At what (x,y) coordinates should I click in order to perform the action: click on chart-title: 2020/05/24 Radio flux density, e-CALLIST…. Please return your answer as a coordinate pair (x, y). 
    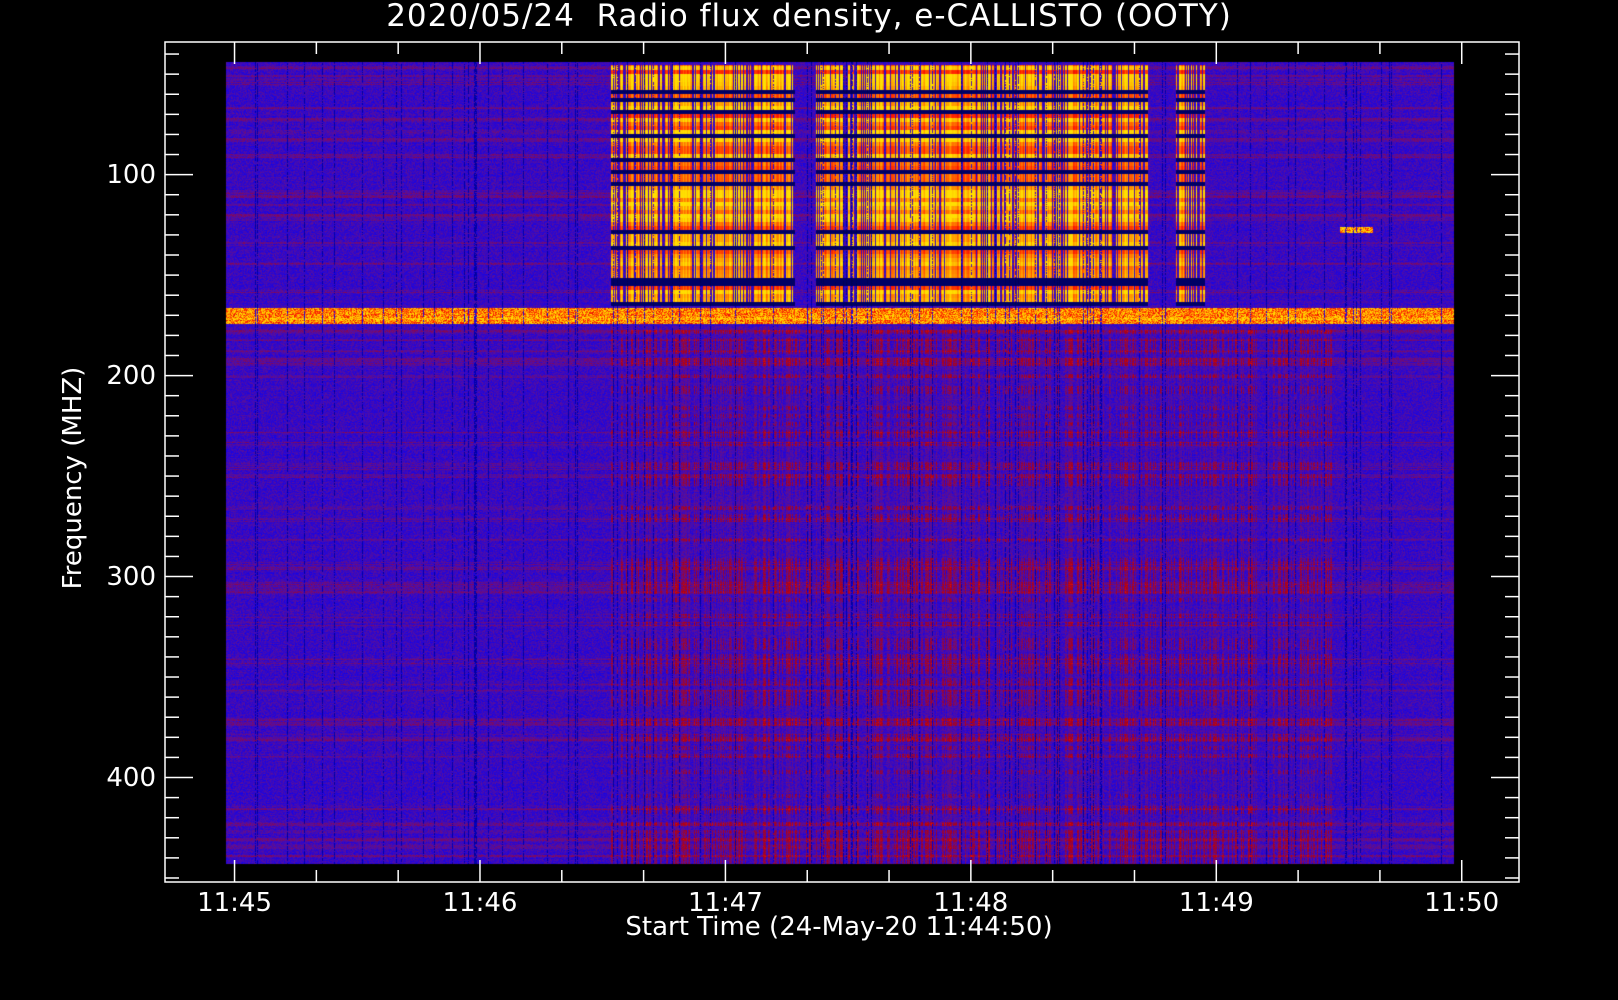
    Looking at the image, I should click on (809, 17).